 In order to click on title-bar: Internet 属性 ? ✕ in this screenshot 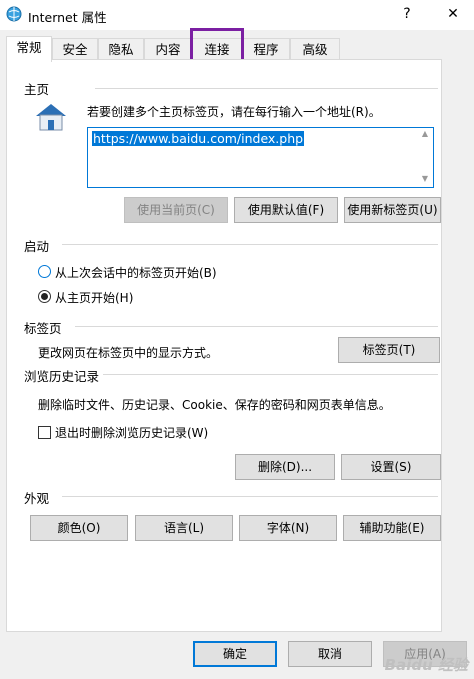, I will do `click(237, 15)`.